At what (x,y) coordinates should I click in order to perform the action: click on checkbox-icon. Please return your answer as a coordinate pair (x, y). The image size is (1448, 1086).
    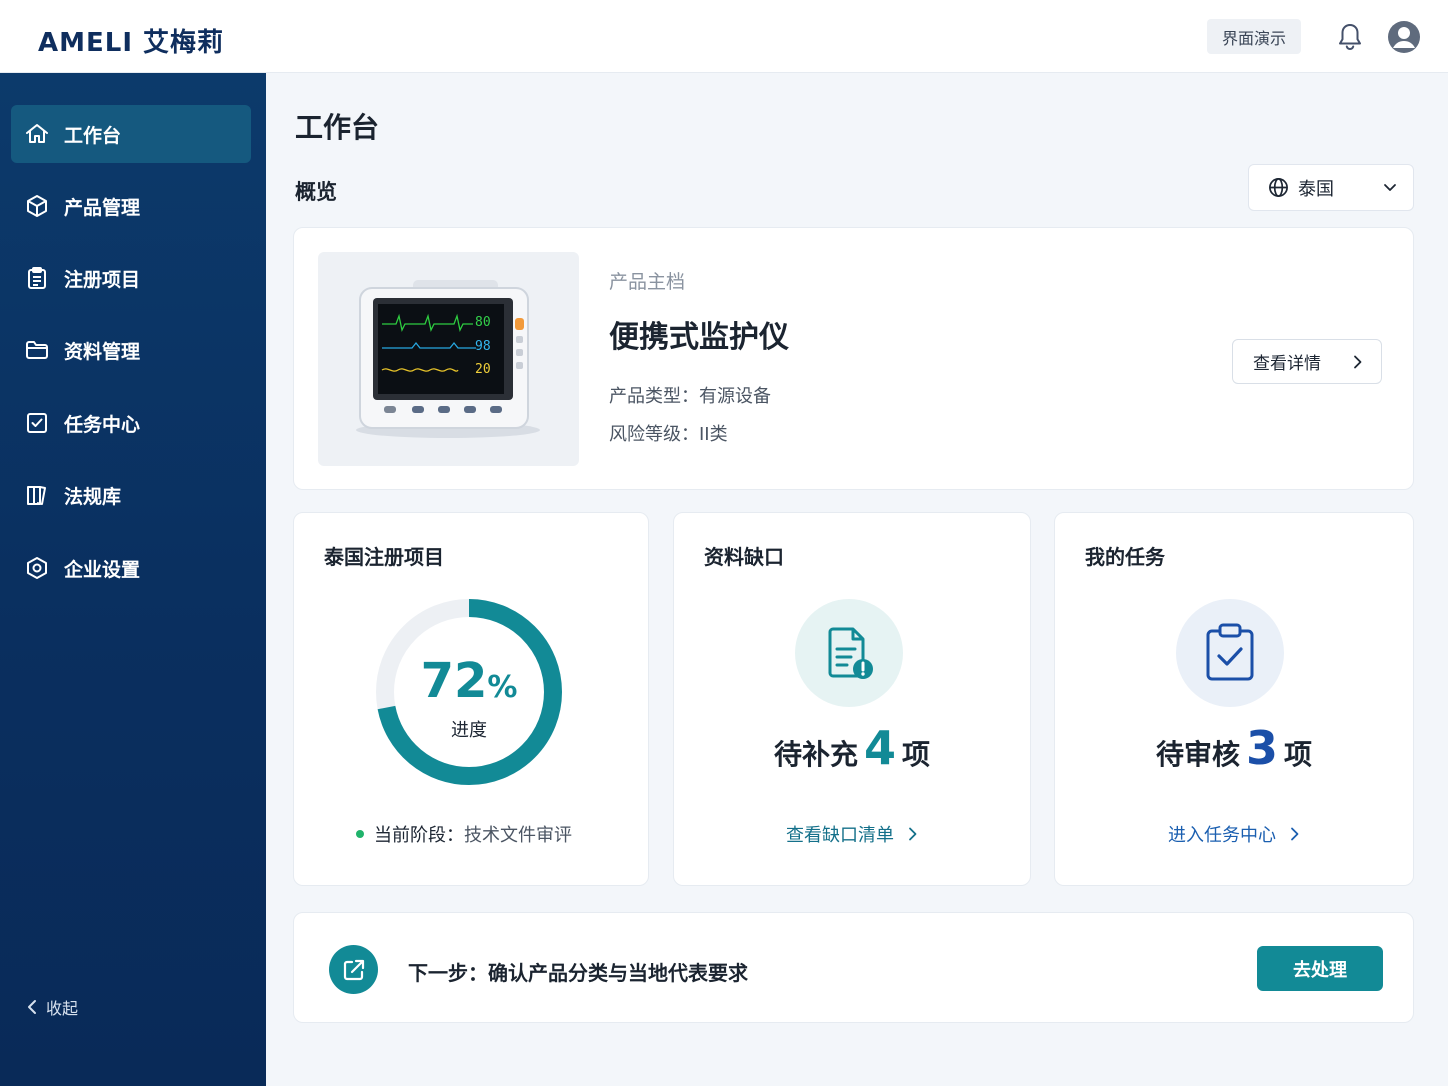
    Looking at the image, I should click on (37, 423).